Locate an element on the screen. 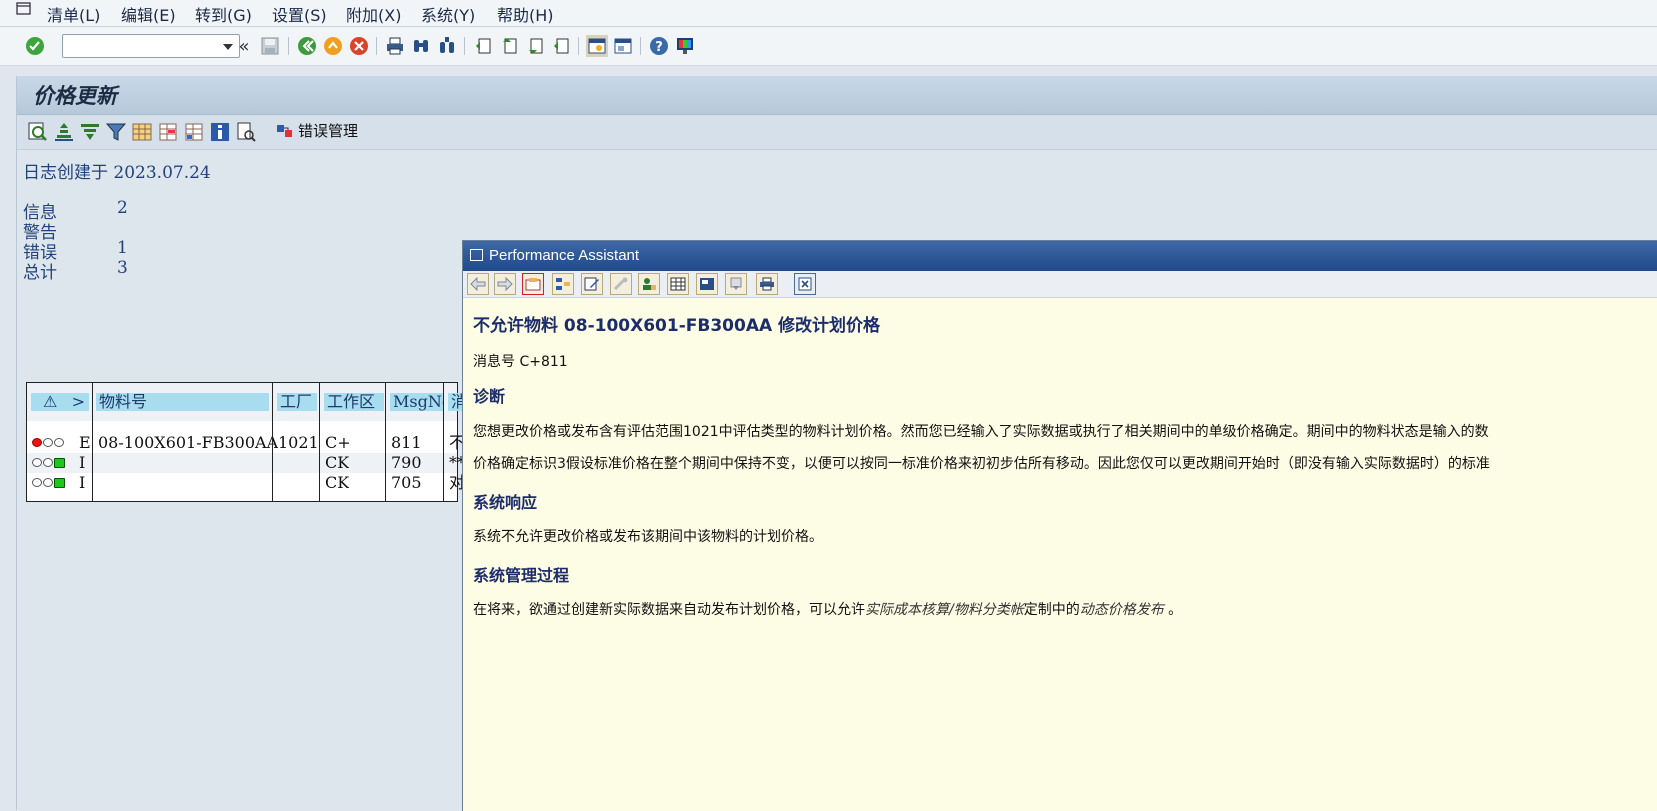 The height and width of the screenshot is (811, 1657). details-icon is located at coordinates (38, 132).